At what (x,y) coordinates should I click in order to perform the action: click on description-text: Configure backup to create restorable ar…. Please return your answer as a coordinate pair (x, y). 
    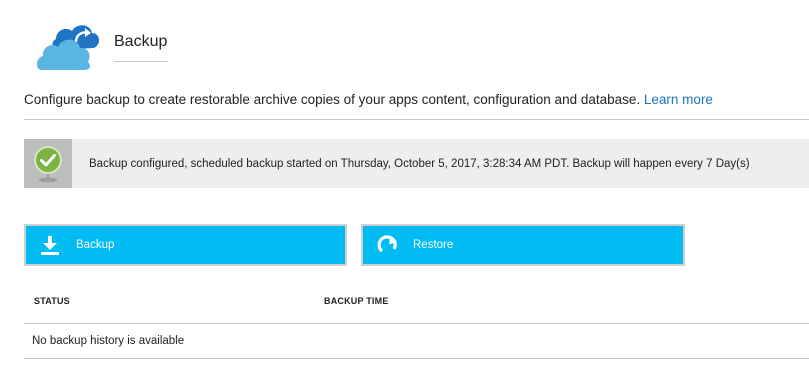
    Looking at the image, I should click on (332, 99).